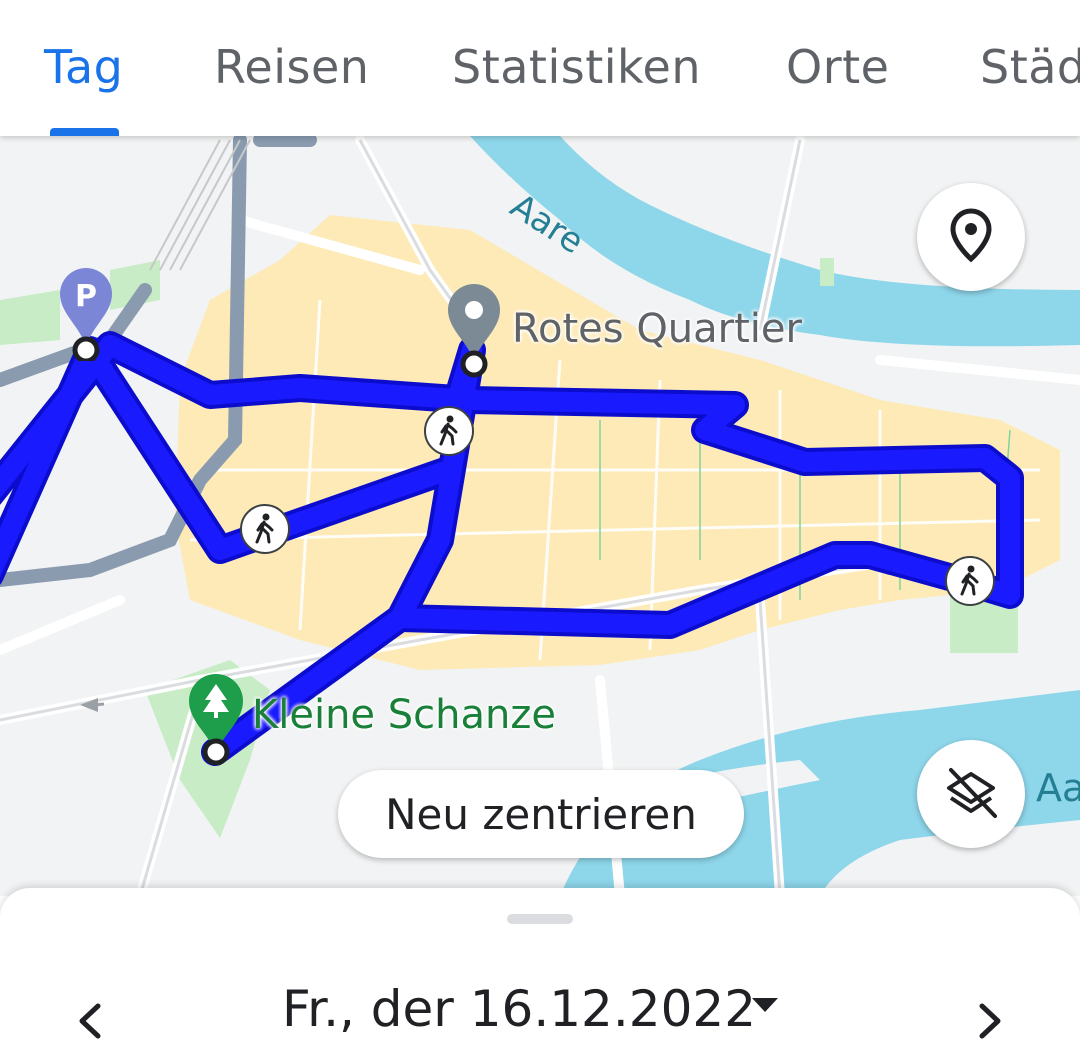  Describe the element at coordinates (657, 329) in the screenshot. I see `place-label-rotes-quartier: Rotes Quartier` at that location.